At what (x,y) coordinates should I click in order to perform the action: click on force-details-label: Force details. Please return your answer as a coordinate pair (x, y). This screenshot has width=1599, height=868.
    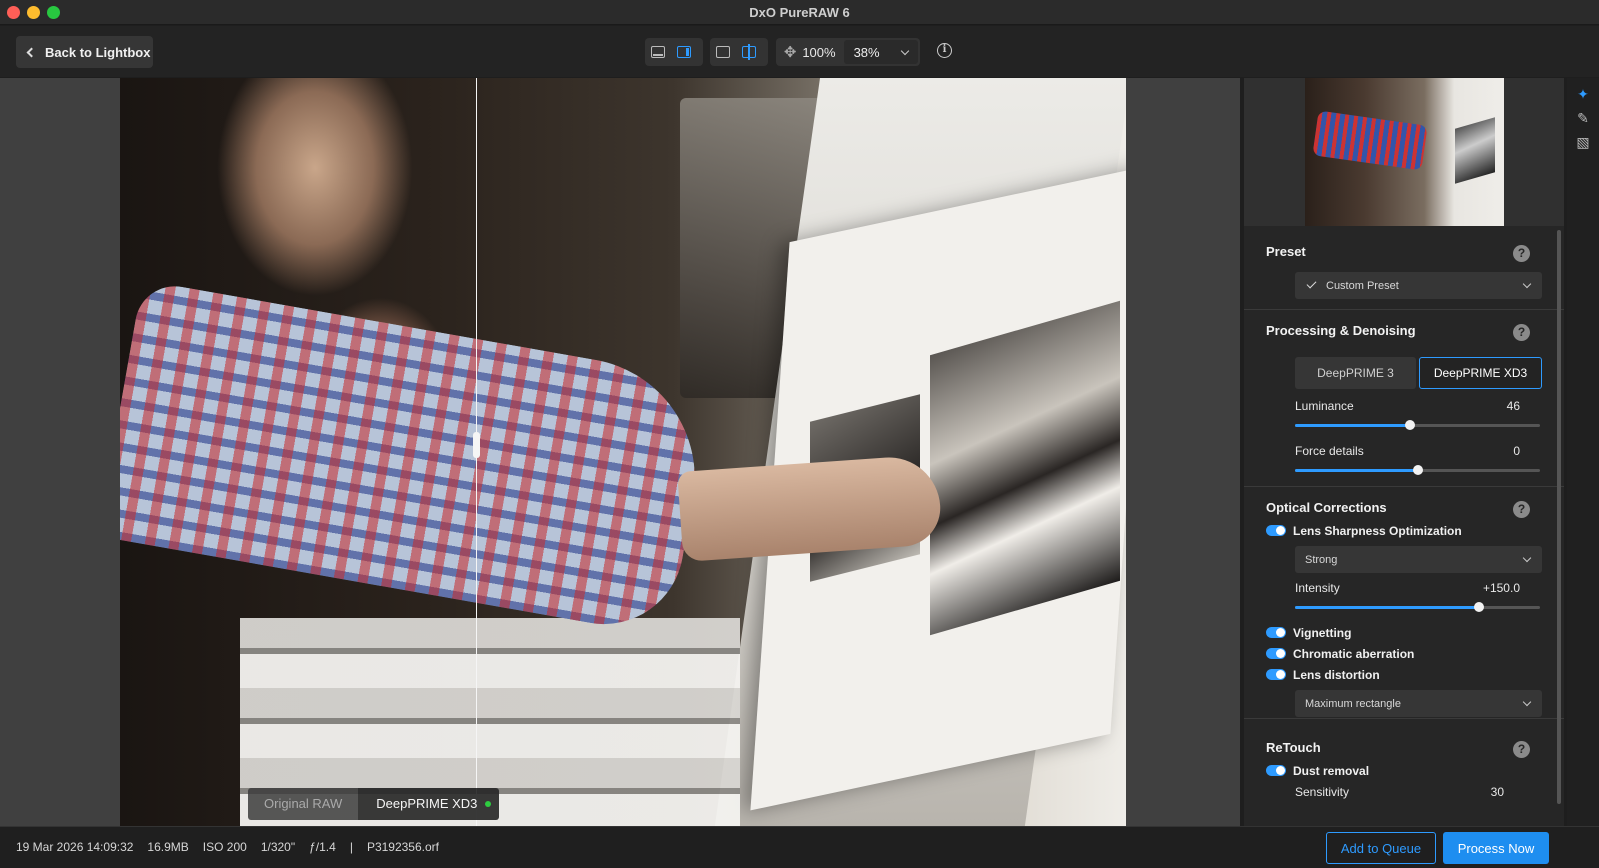
    Looking at the image, I should click on (1329, 451).